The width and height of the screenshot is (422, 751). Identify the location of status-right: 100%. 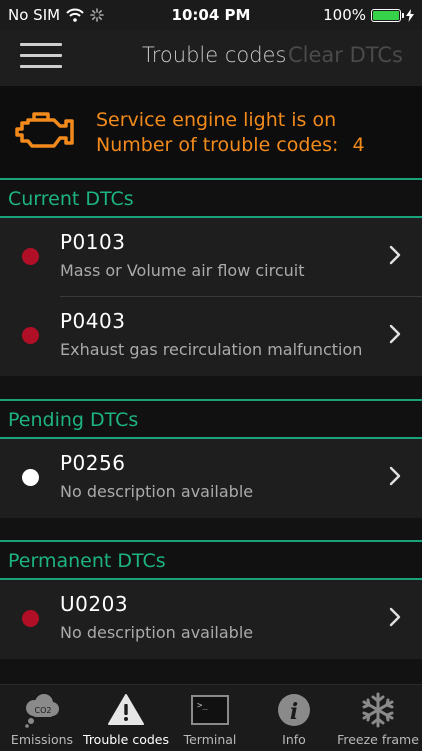
(368, 15).